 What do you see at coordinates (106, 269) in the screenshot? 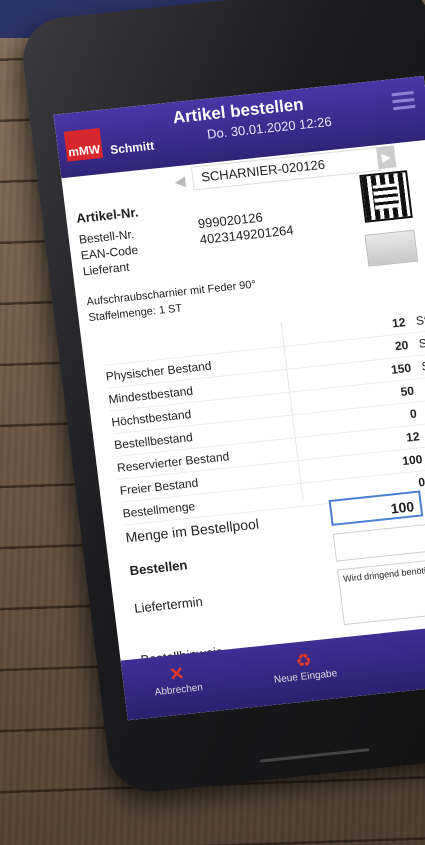
I see `label-lieferant: Lieferant` at bounding box center [106, 269].